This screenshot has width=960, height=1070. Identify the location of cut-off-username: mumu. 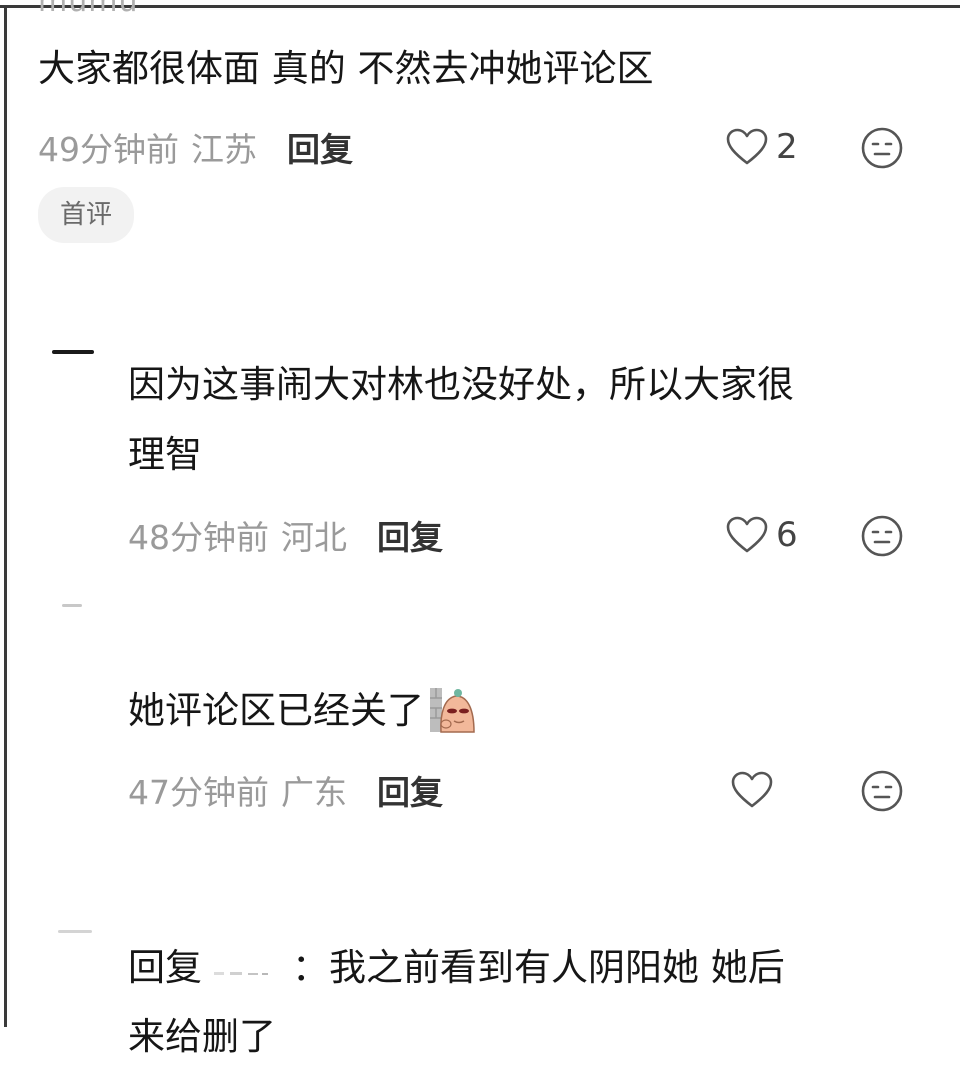
(88, 9).